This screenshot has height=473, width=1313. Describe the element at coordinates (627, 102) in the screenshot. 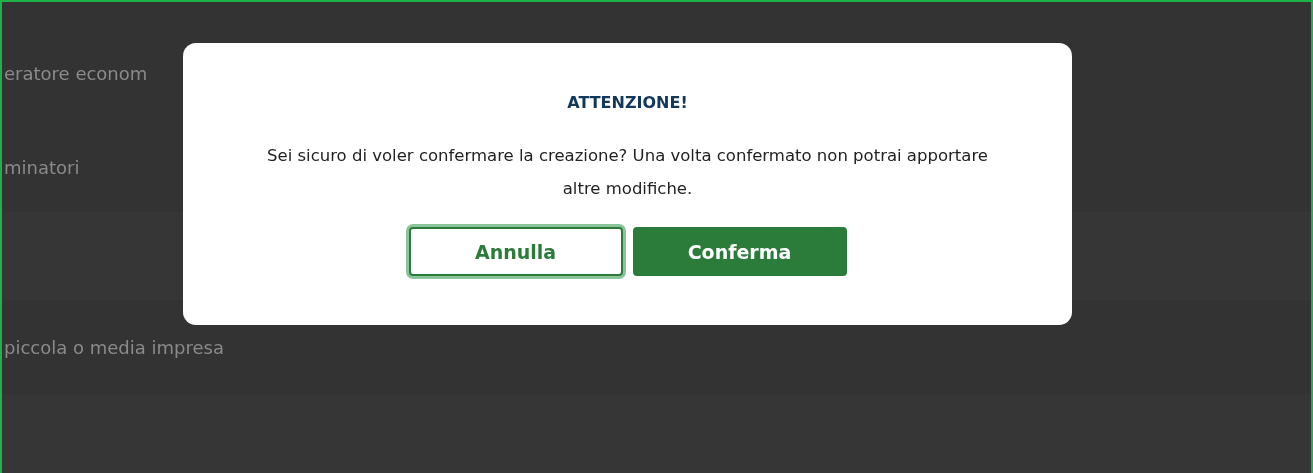

I see `dialog-title: ATTENZIONE!` at that location.